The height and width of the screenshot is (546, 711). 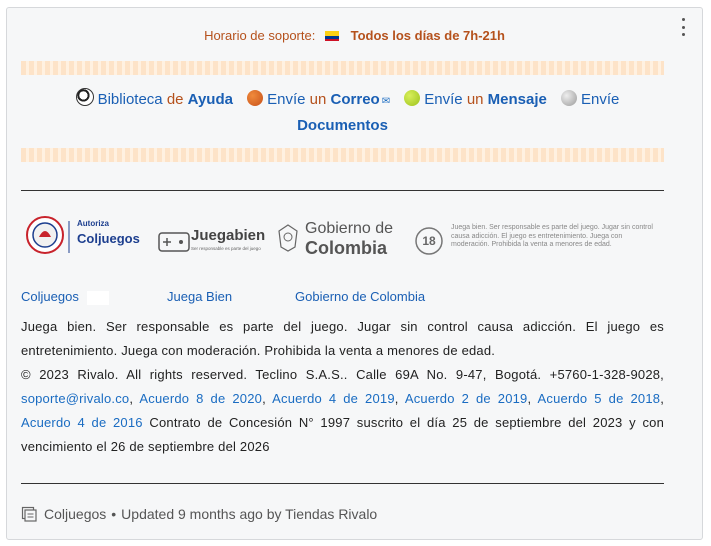 I want to click on gobierno-colombia-logo: Gobierno de Colombia, so click(x=340, y=240).